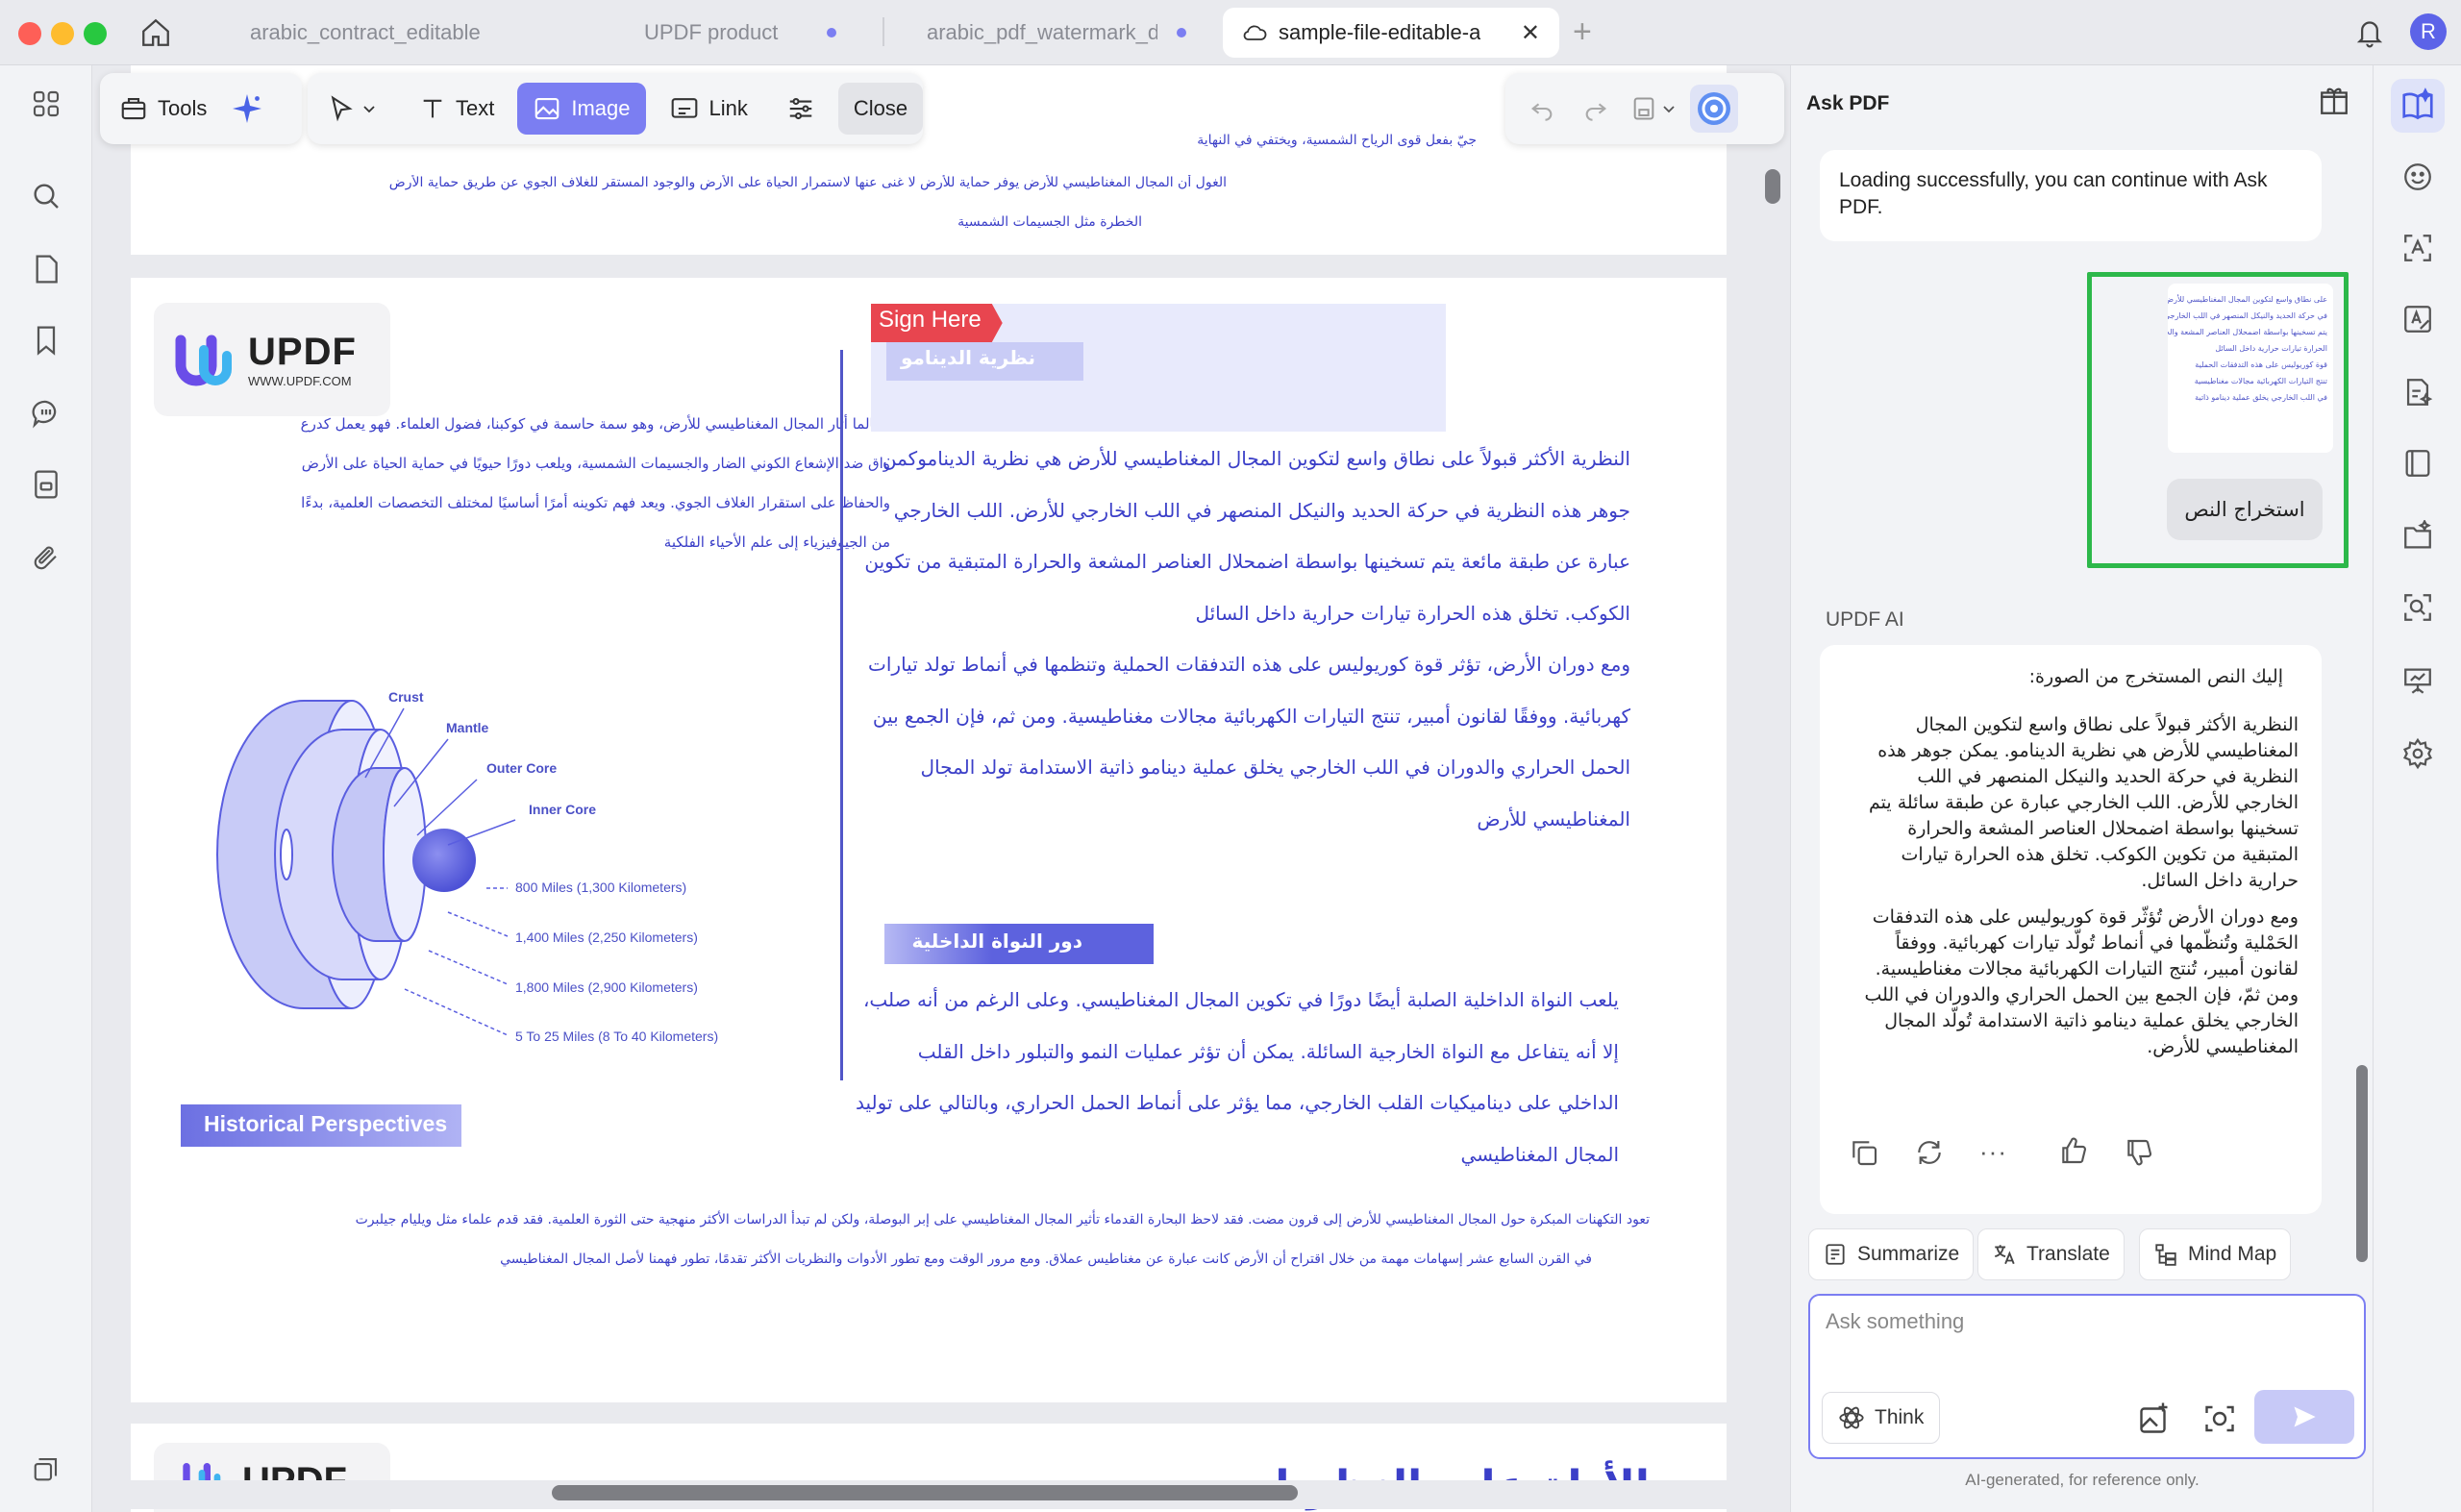  I want to click on cloud-icon, so click(1254, 32).